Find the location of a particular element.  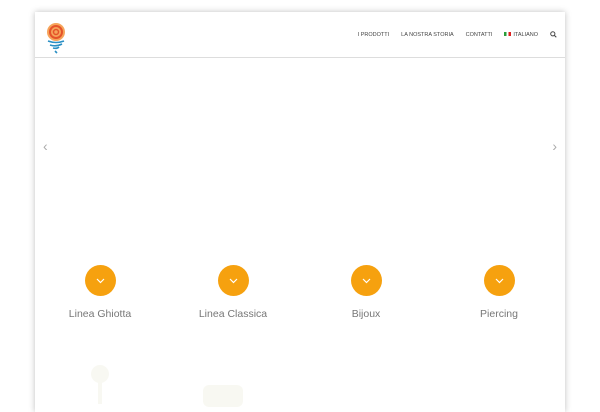

category-label: Linea Ghiotta is located at coordinates (100, 314).